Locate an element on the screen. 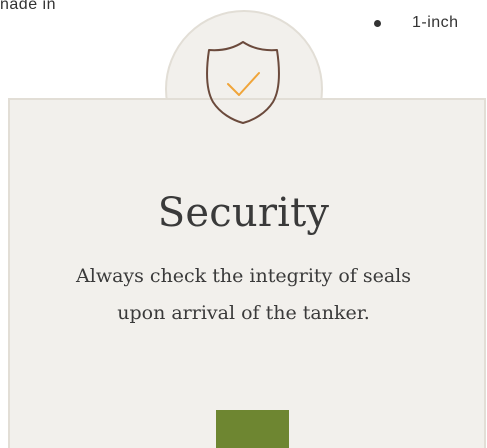  shield-check-icon is located at coordinates (243, 82).